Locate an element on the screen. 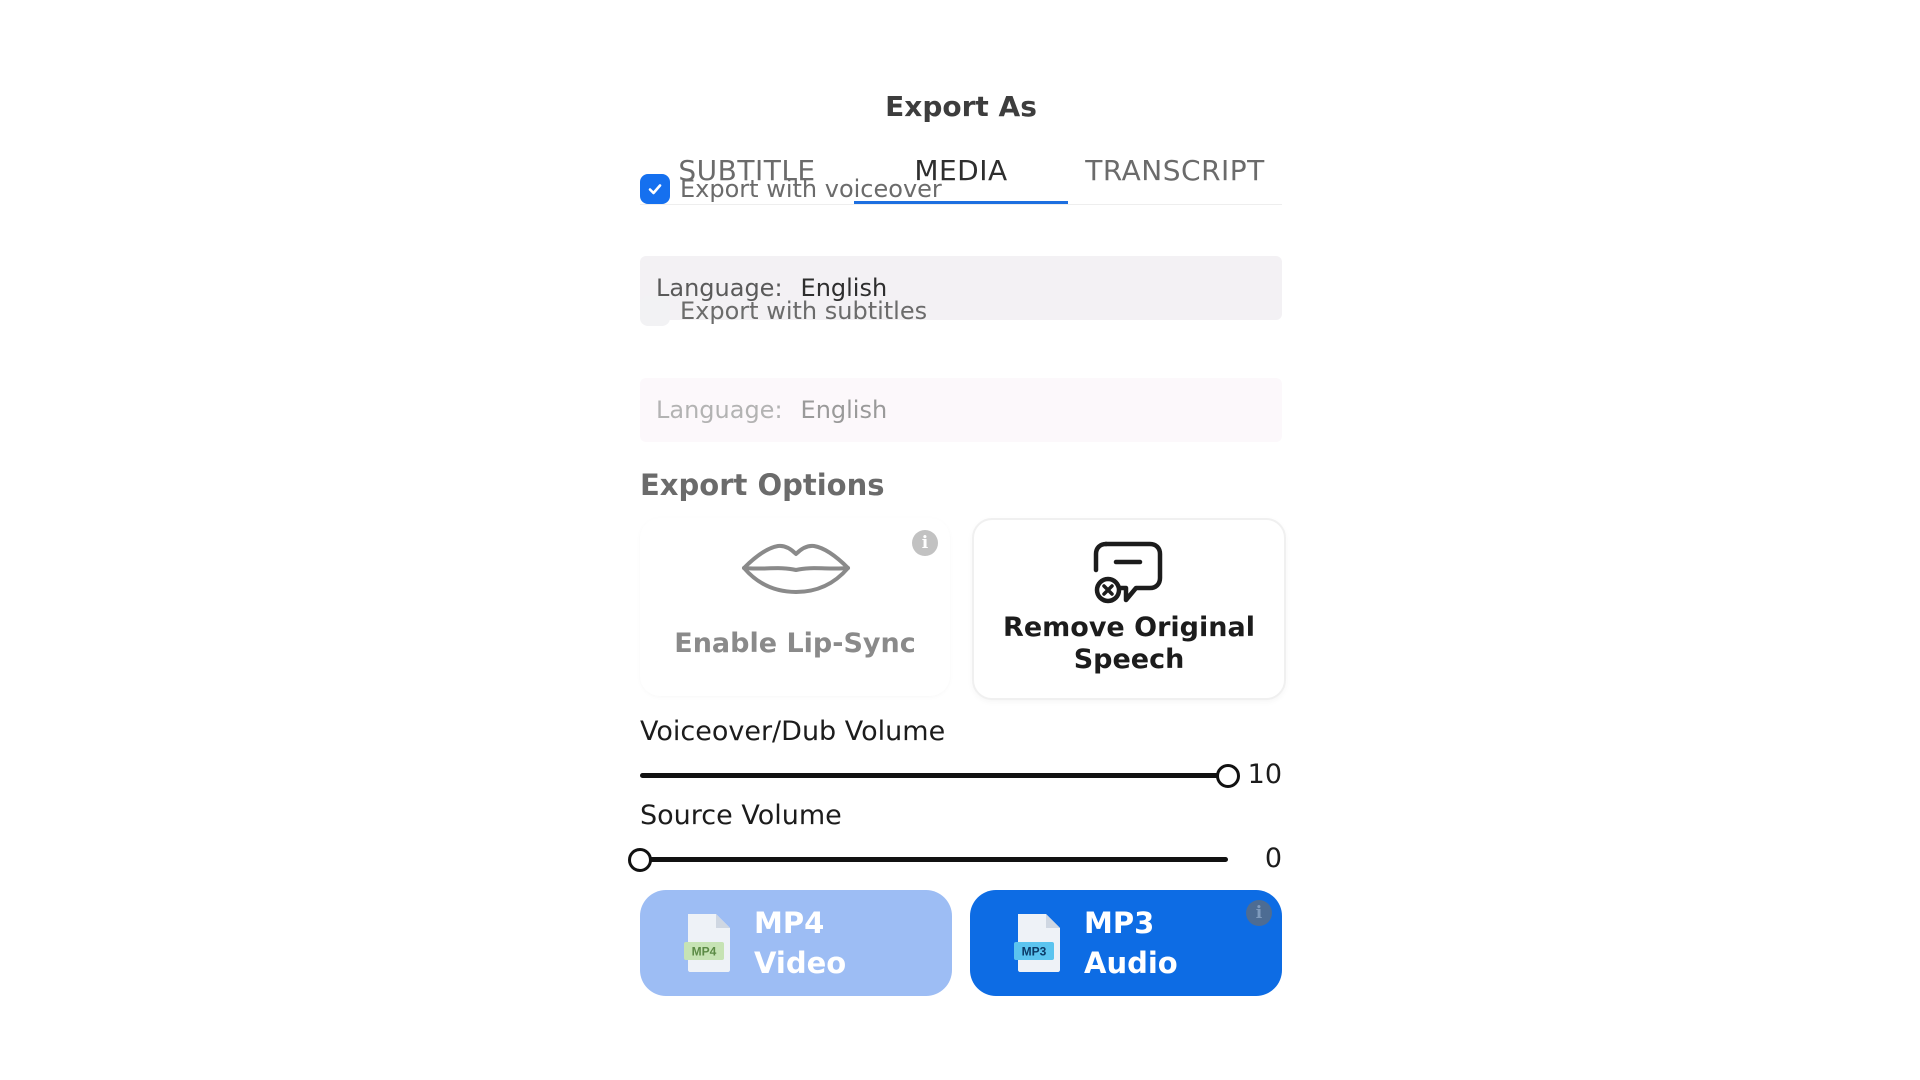  voiceover-checkbox-label: Export with voiceover is located at coordinates (811, 189).